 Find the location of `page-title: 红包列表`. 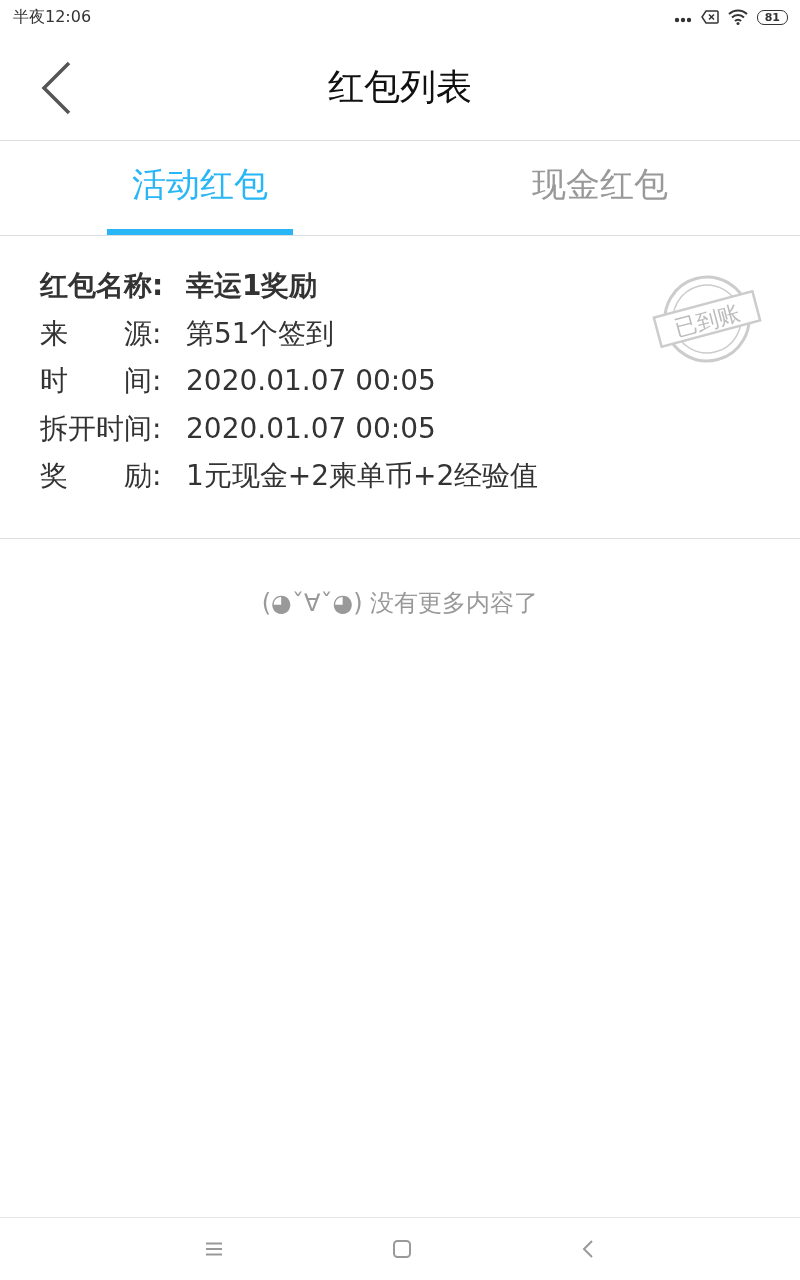

page-title: 红包列表 is located at coordinates (400, 86).